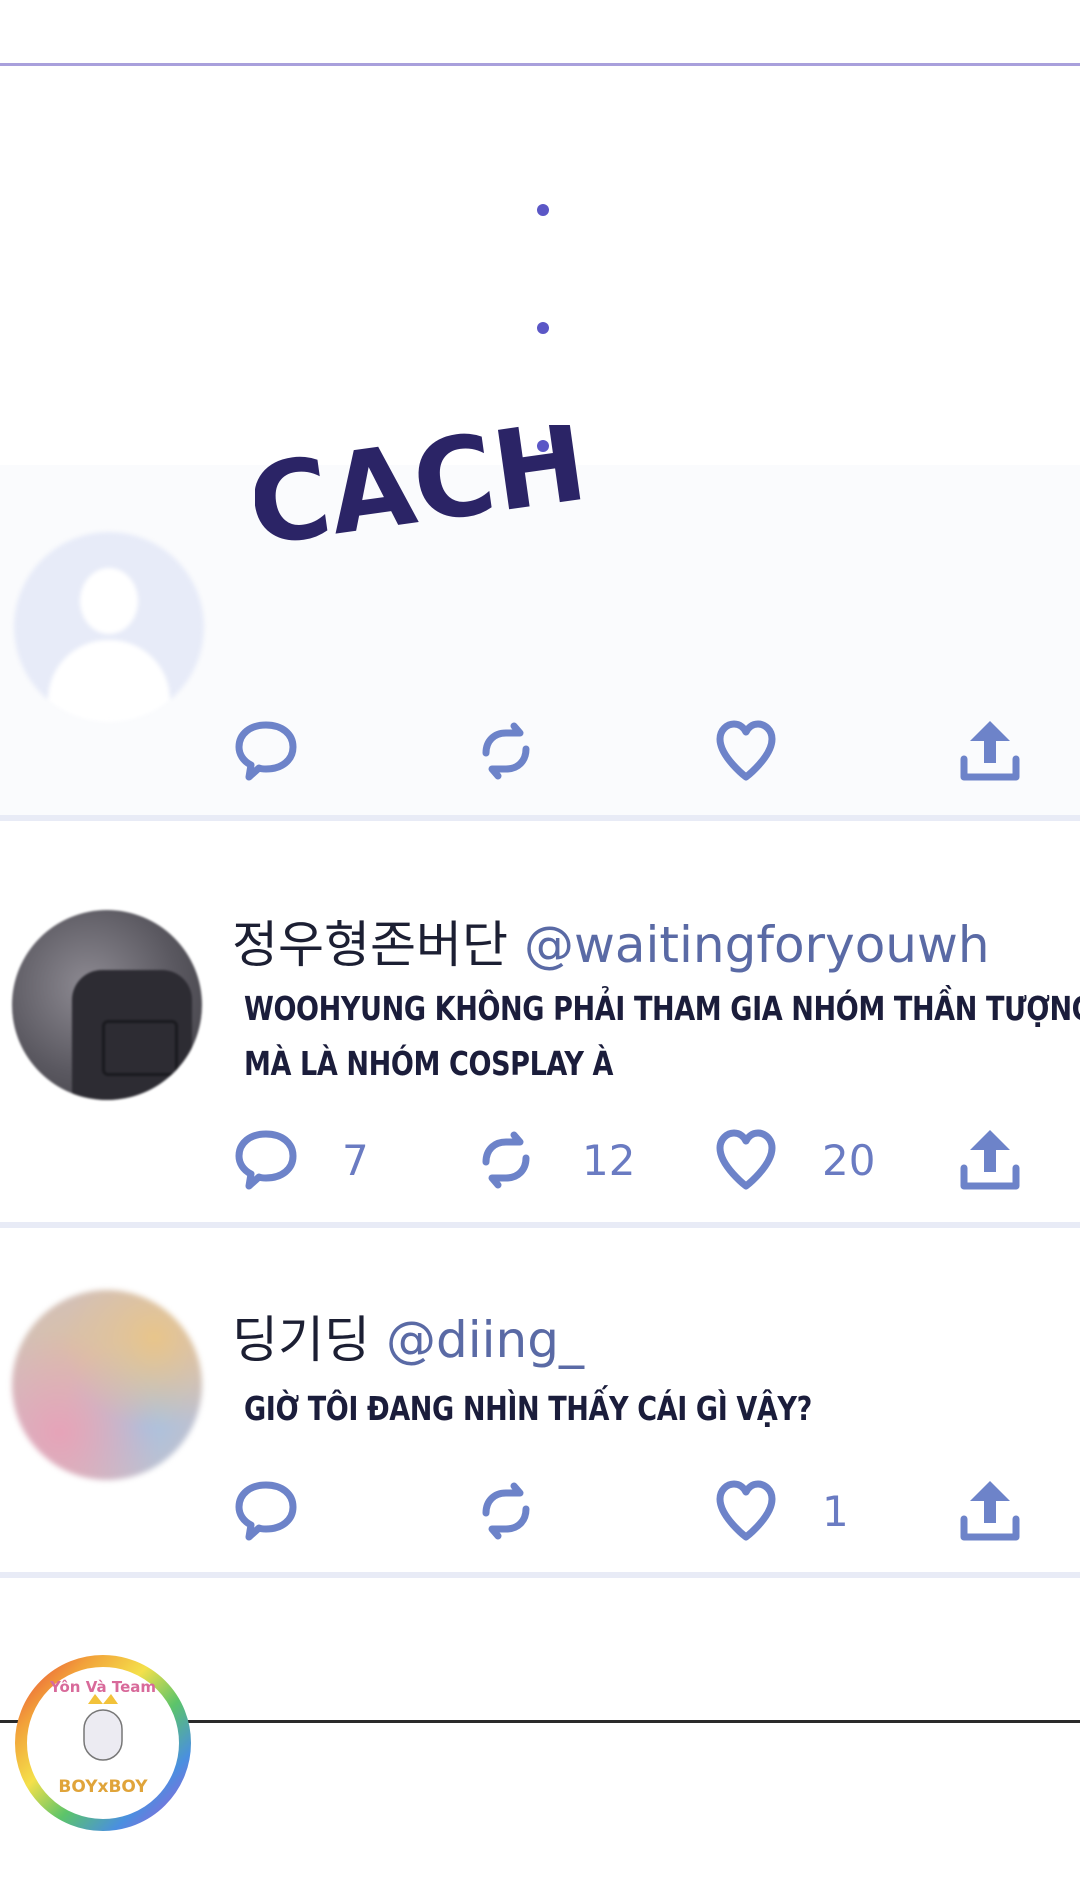  I want to click on like-count: 1, so click(835, 1511).